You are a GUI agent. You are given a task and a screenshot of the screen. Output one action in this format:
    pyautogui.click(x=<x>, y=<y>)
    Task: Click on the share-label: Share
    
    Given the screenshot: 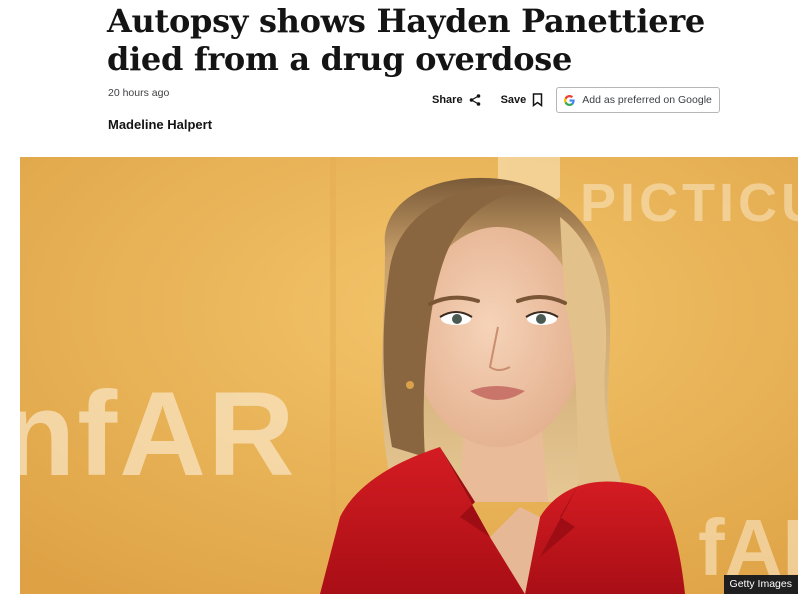 What is the action you would take?
    pyautogui.click(x=447, y=100)
    